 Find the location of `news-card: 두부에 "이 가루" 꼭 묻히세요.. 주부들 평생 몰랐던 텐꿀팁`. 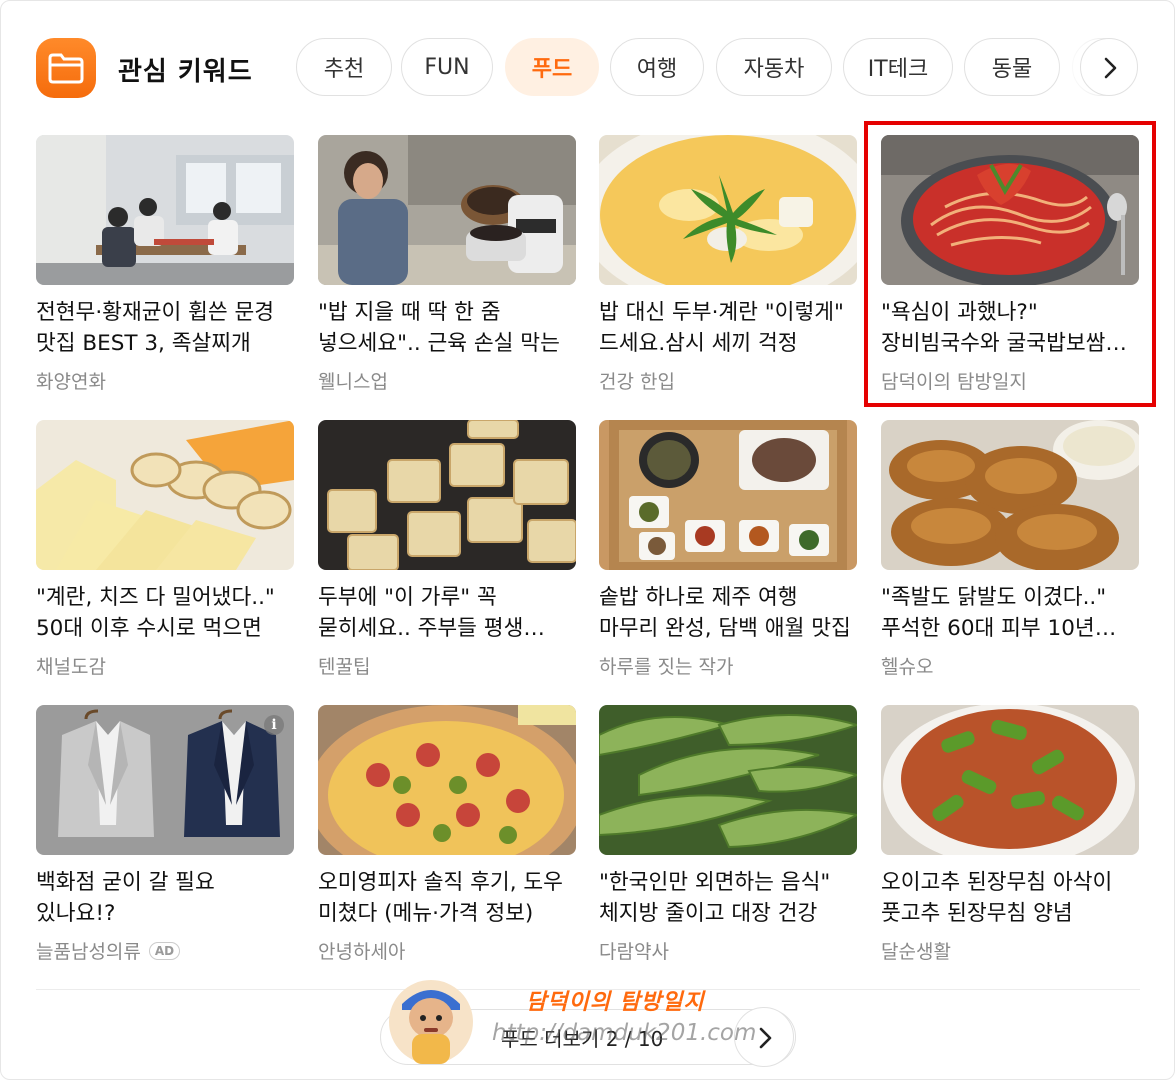

news-card: 두부에 "이 가루" 꼭 묻히세요.. 주부들 평생 몰랐던 텐꿀팁 is located at coordinates (447, 551).